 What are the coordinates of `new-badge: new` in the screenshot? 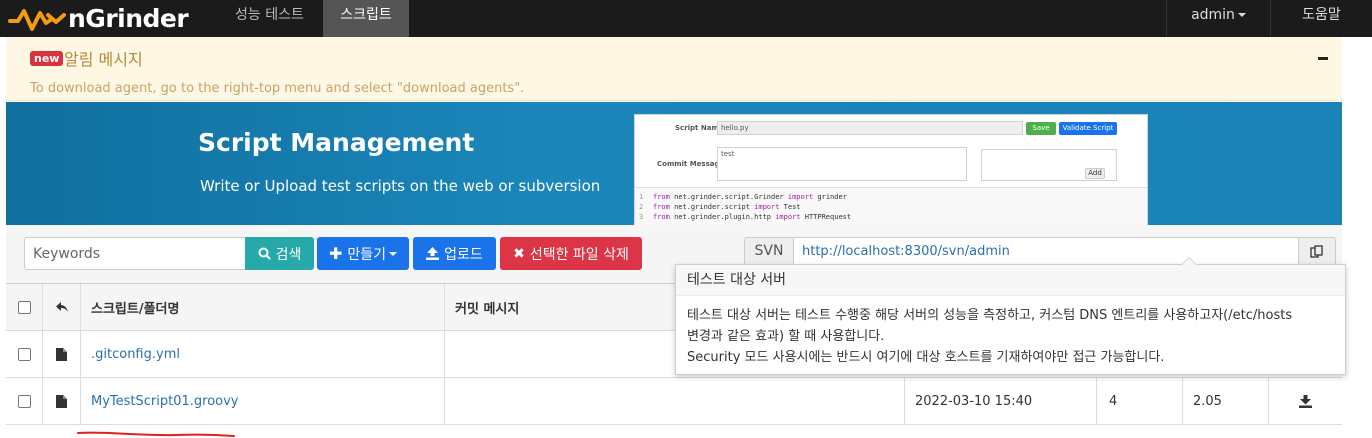 It's located at (47, 58).